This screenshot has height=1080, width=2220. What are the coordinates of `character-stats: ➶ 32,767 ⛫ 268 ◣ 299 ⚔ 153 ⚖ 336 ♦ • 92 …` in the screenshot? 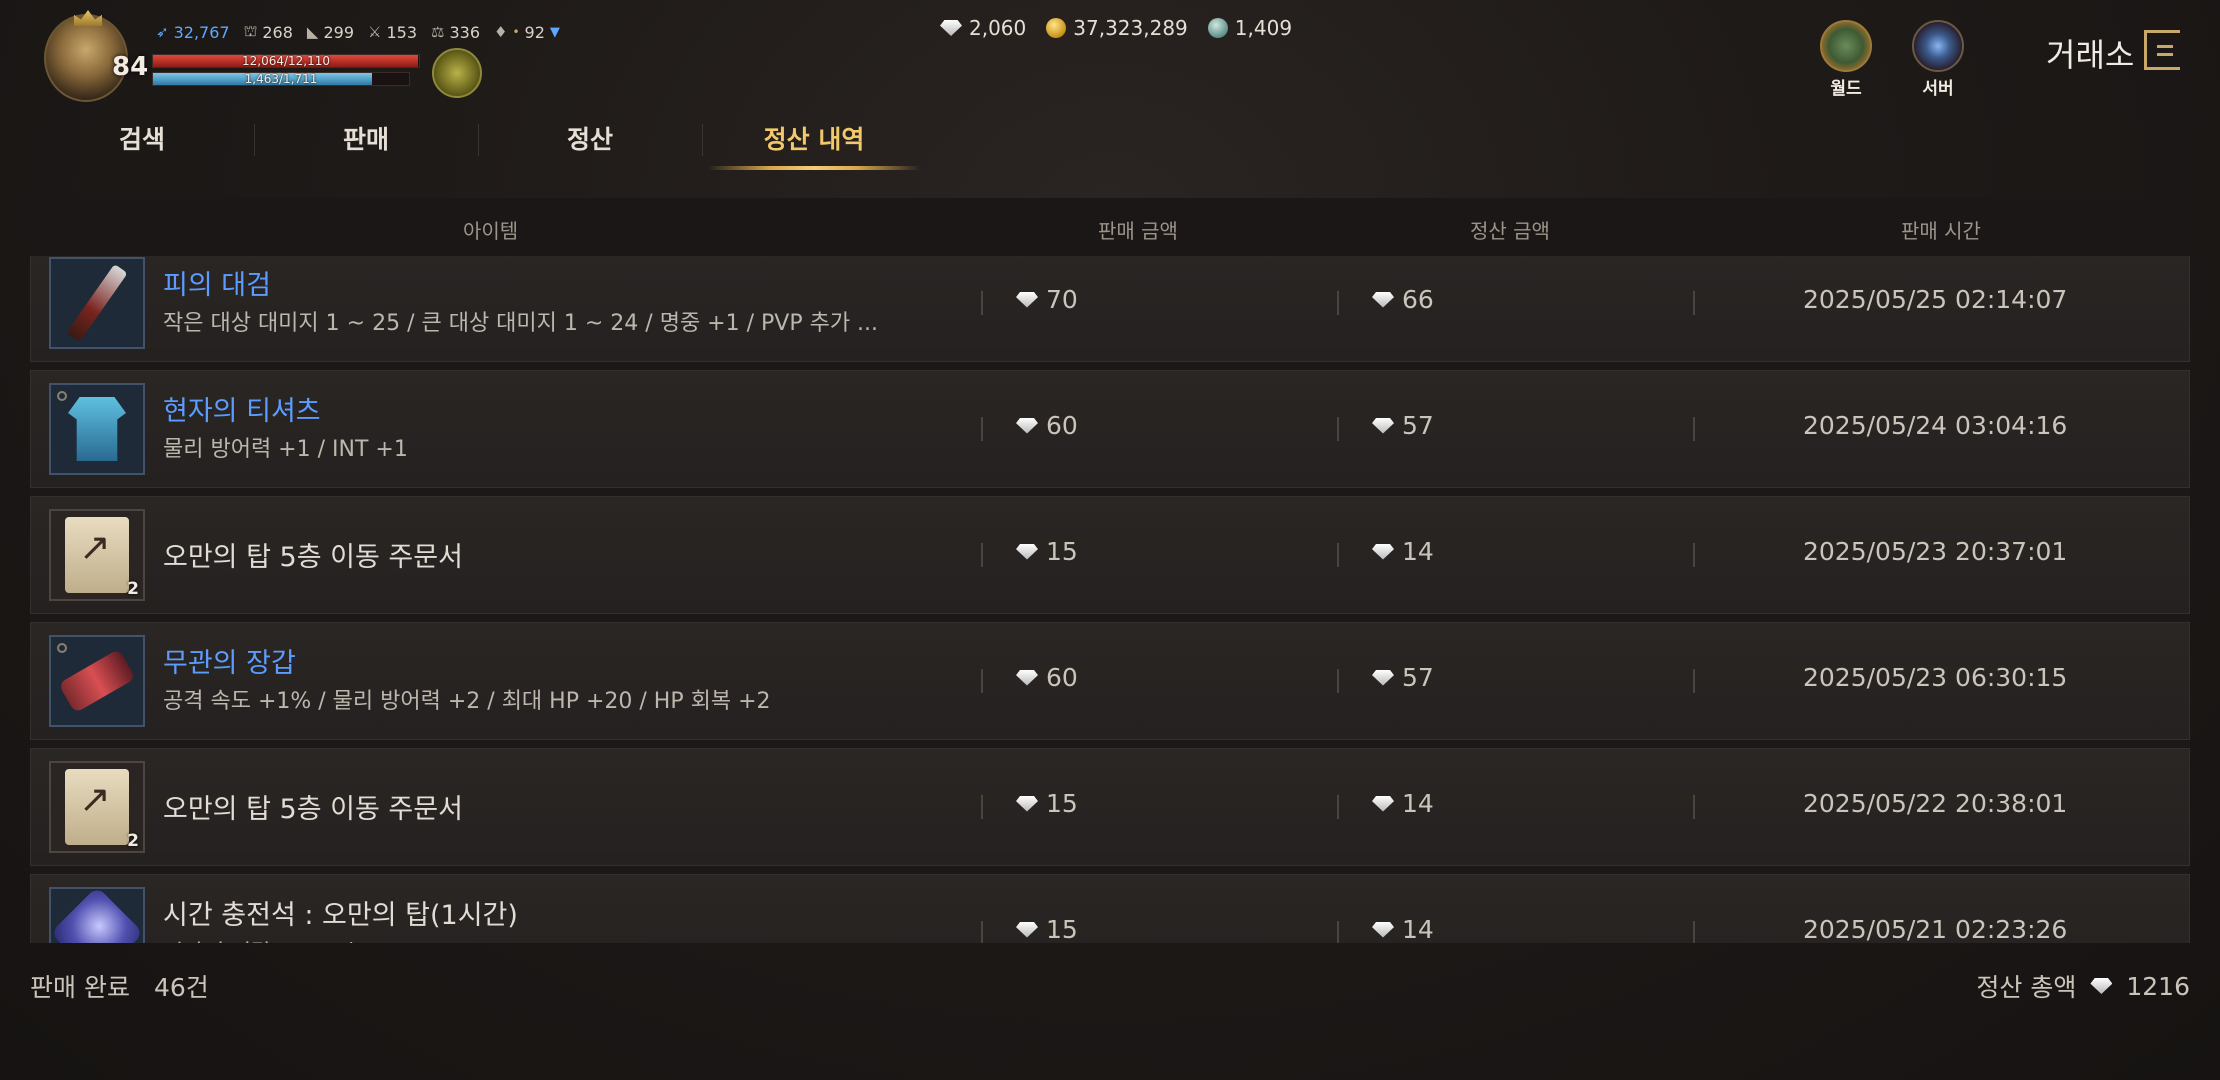 It's located at (358, 32).